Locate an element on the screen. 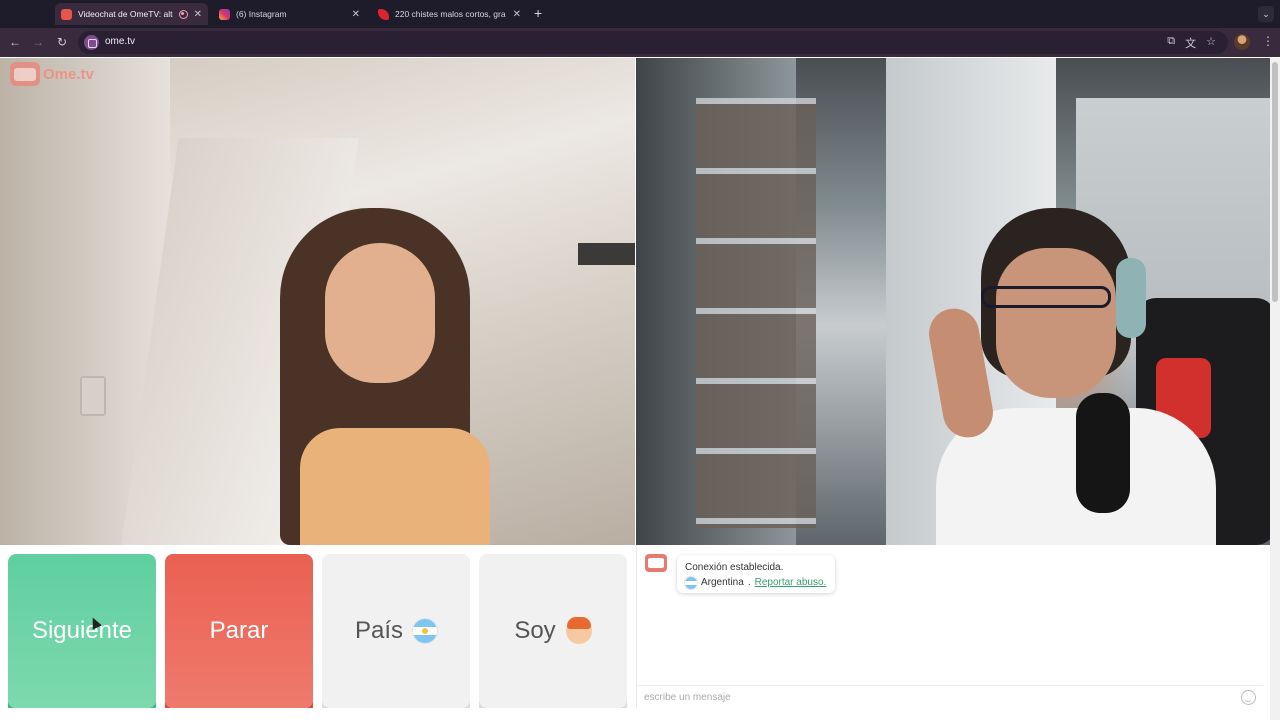 The height and width of the screenshot is (720, 1280). reload-icon: ↻ is located at coordinates (62, 42).